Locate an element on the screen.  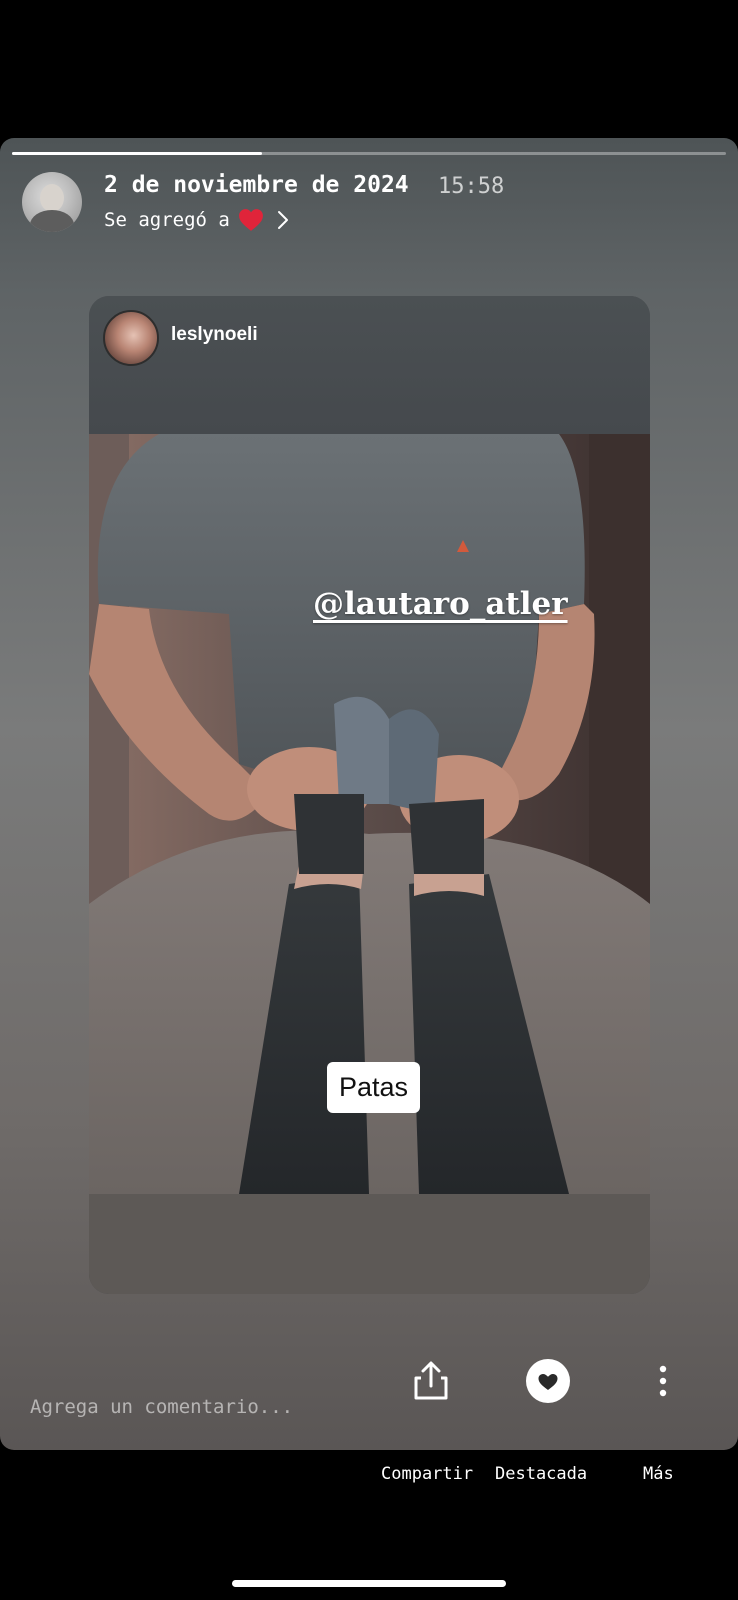
highlight-link: Se agregó a is located at coordinates (197, 220).